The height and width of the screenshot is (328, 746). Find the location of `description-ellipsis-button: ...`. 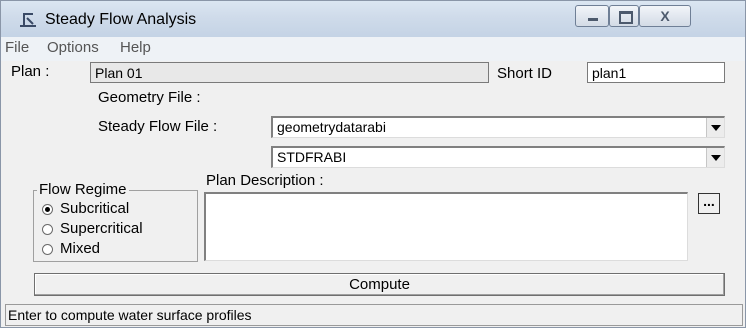

description-ellipsis-button: ... is located at coordinates (709, 203).